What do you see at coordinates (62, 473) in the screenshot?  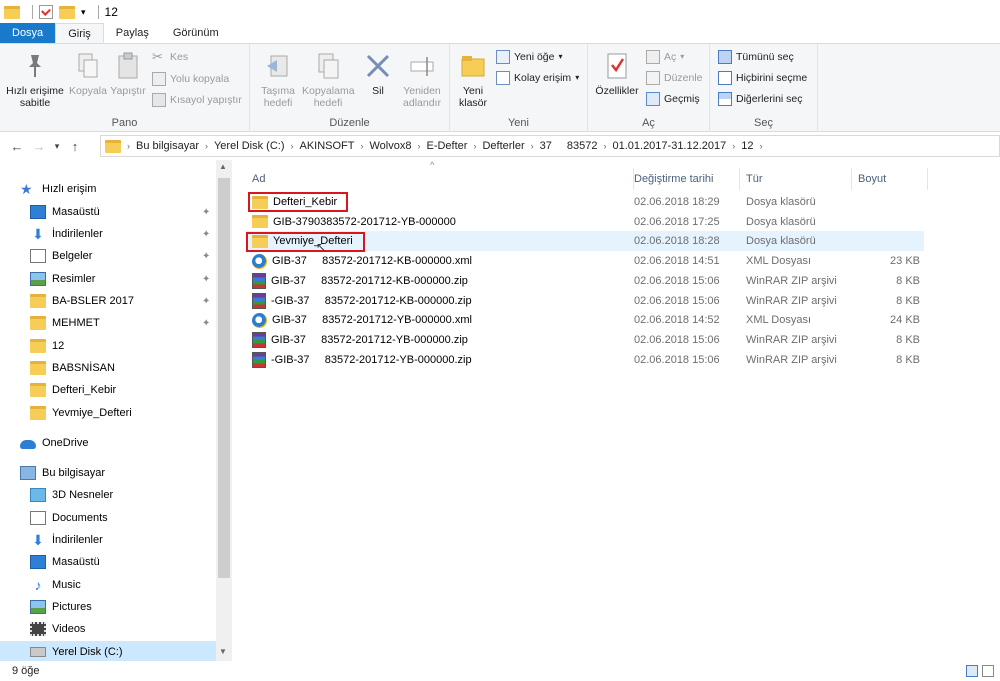 I see `nav-this-pc: Bu bilgisayar` at bounding box center [62, 473].